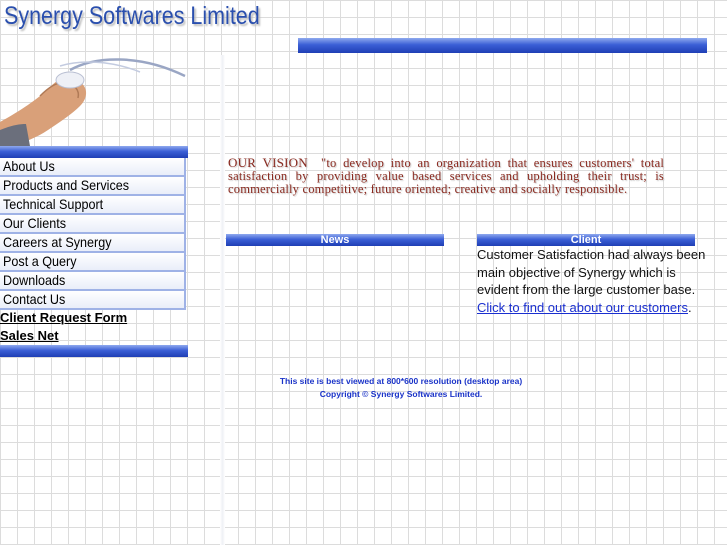 The width and height of the screenshot is (727, 545). What do you see at coordinates (93, 102) in the screenshot?
I see `hand-on-mouse-image` at bounding box center [93, 102].